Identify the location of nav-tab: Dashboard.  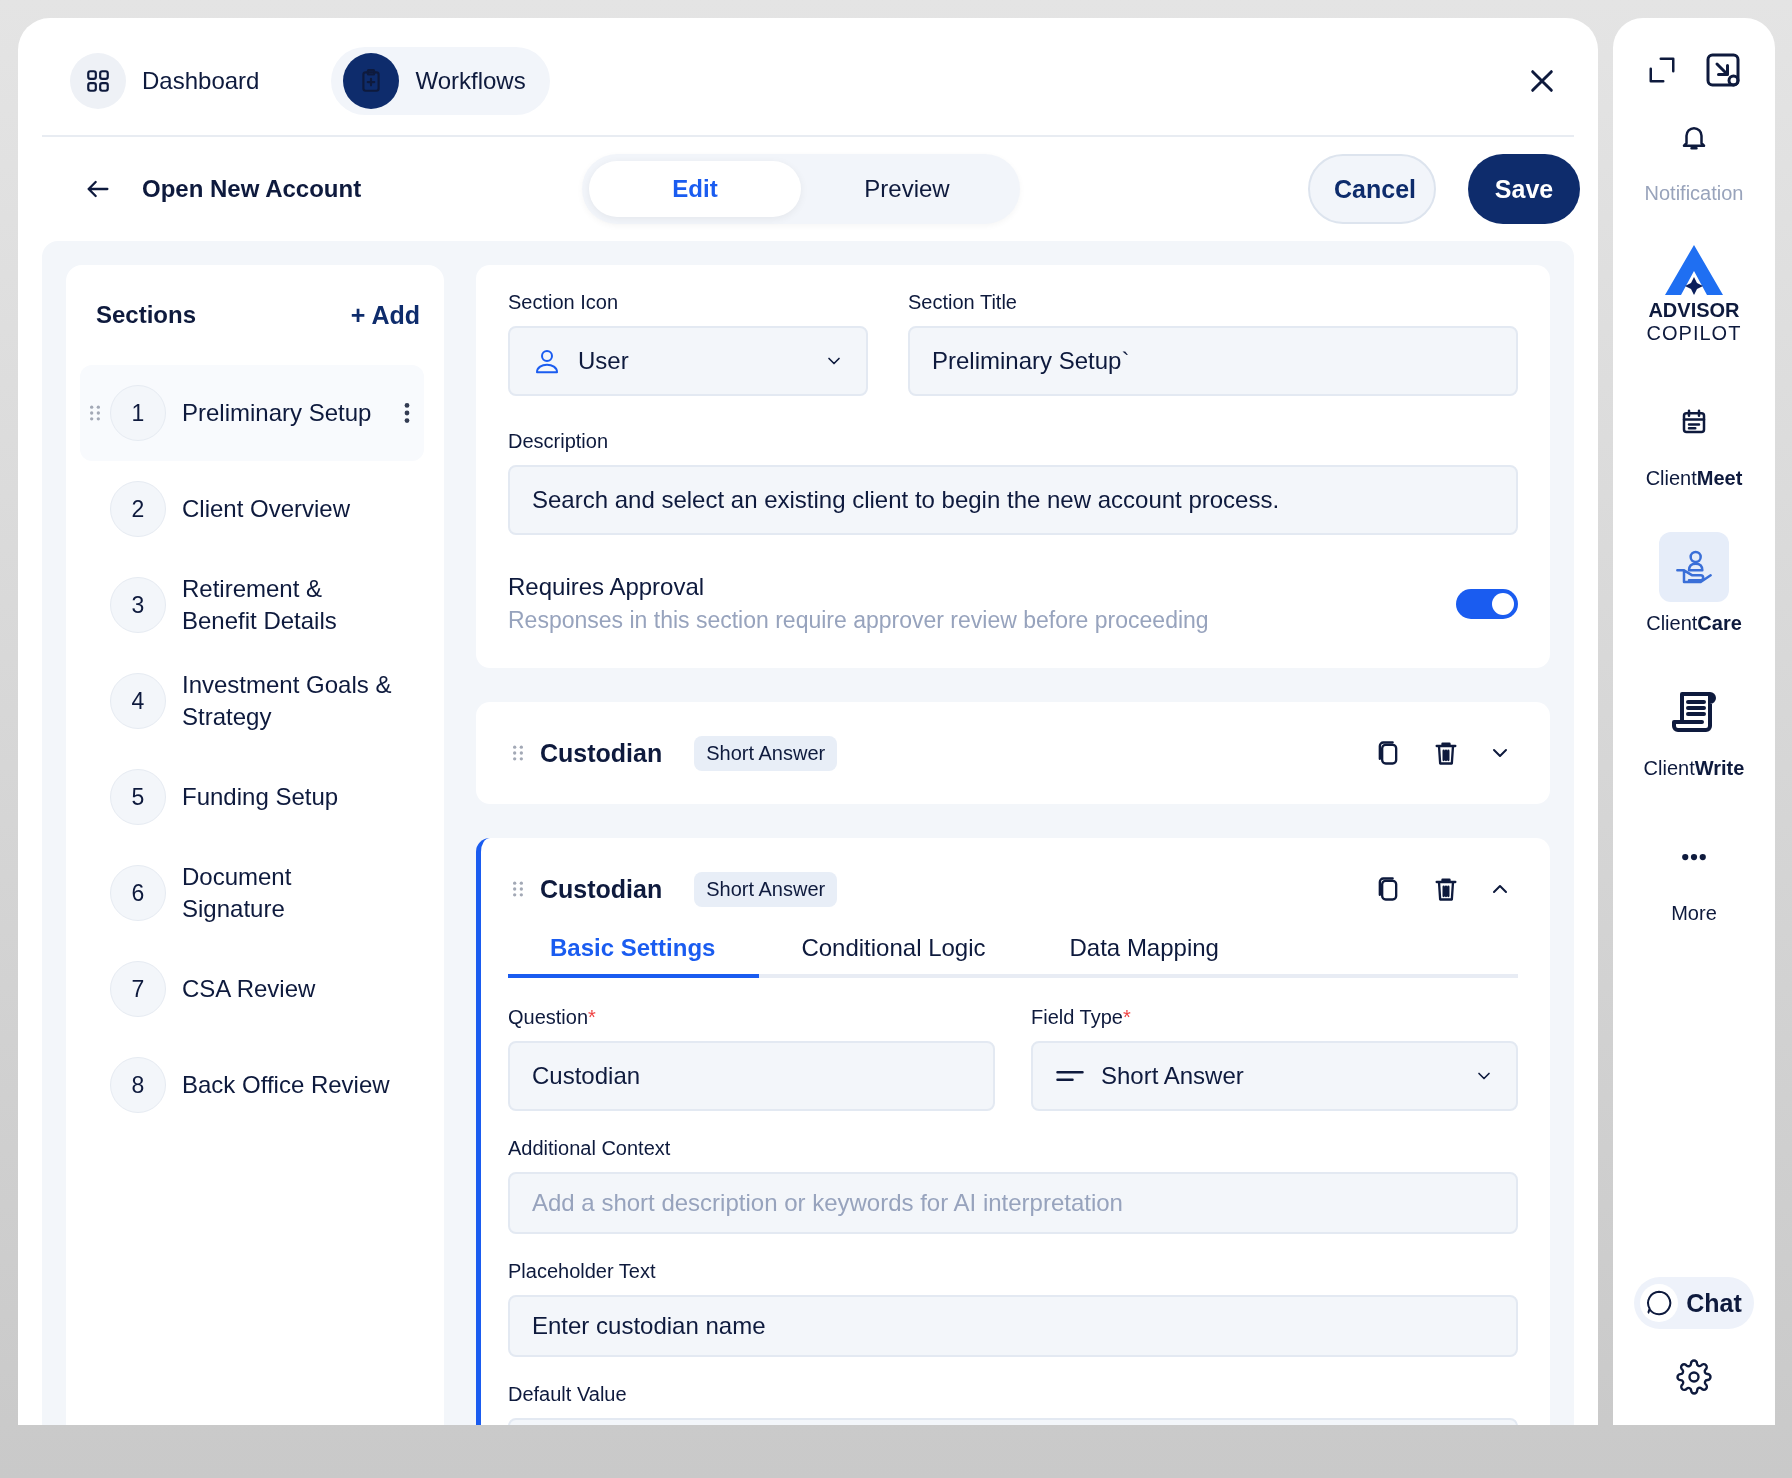
(177, 81).